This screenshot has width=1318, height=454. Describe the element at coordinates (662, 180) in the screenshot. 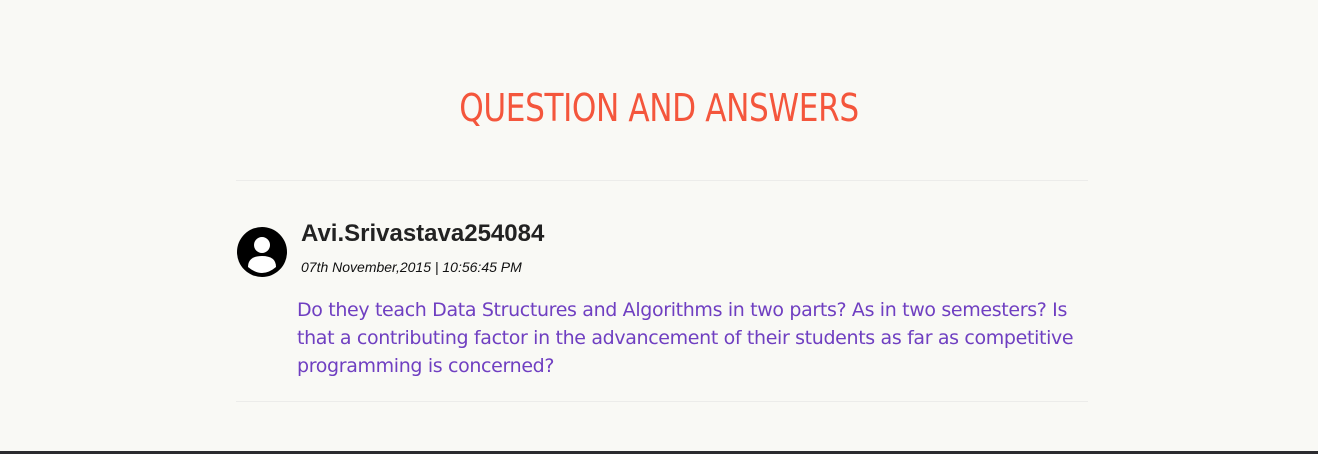

I see `divider-top` at that location.